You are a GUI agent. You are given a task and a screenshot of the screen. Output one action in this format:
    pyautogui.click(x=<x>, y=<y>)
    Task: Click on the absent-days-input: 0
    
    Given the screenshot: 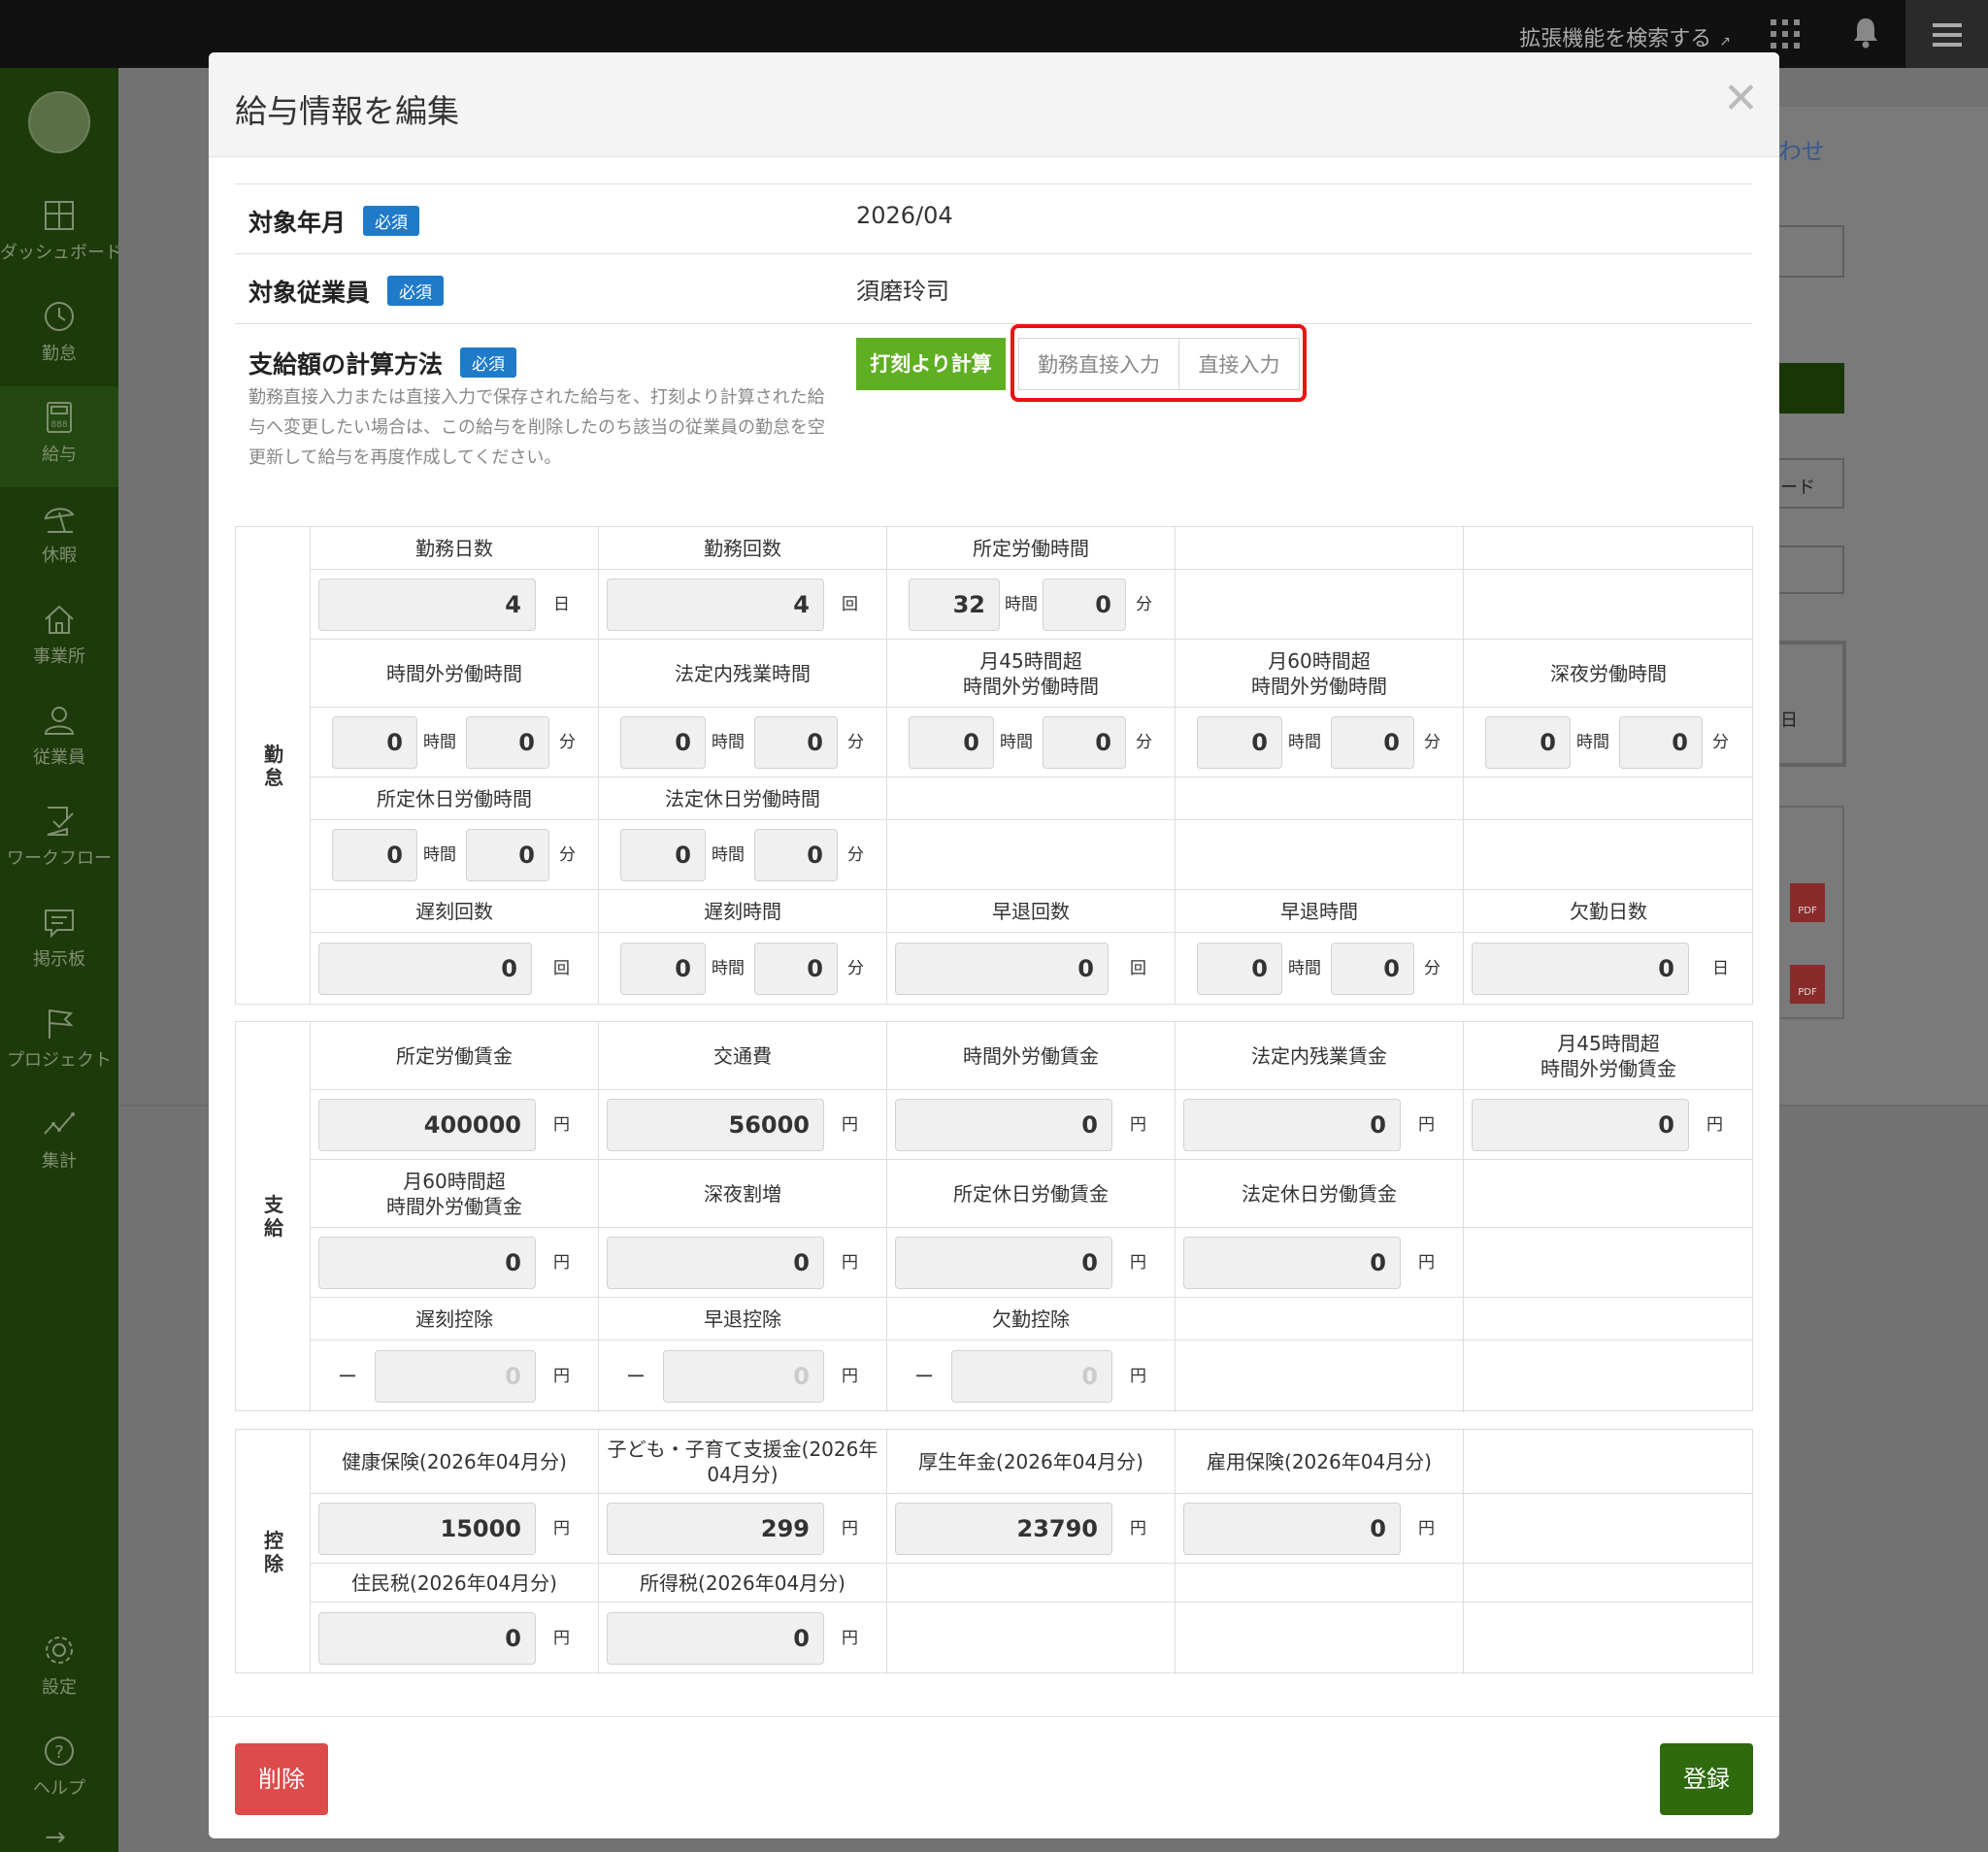 What is the action you would take?
    pyautogui.click(x=1581, y=969)
    